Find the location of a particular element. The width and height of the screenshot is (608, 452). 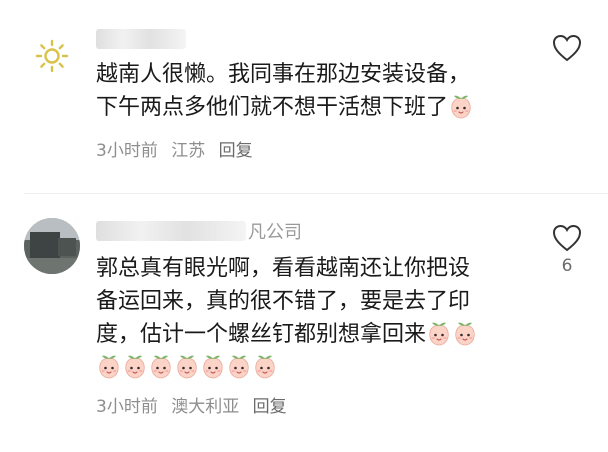

like-button: 6 is located at coordinates (567, 250).